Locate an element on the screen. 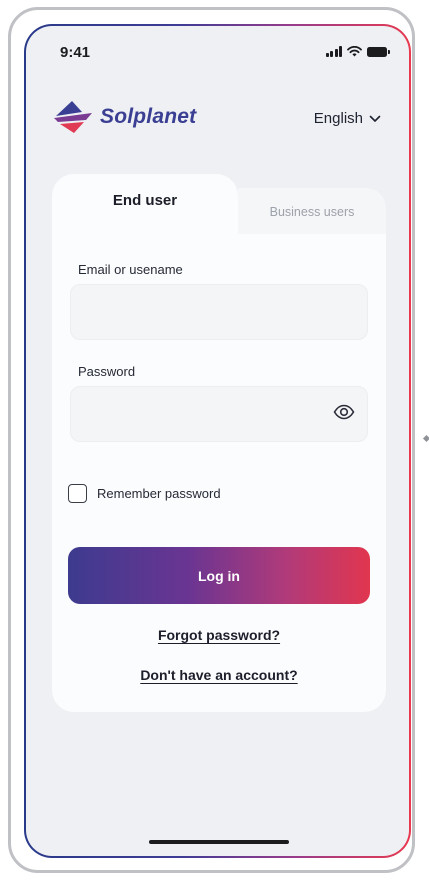  sail-logo-icon is located at coordinates (73, 117).